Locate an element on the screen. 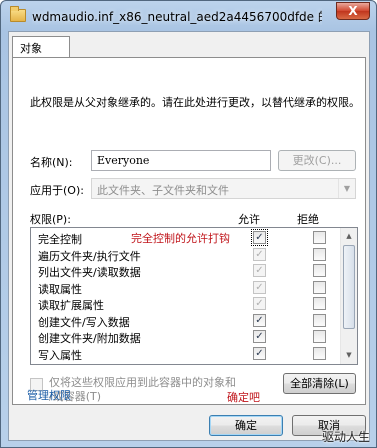 This screenshot has height=448, width=377. manage-permissions-link: 管理权限 is located at coordinates (49, 395).